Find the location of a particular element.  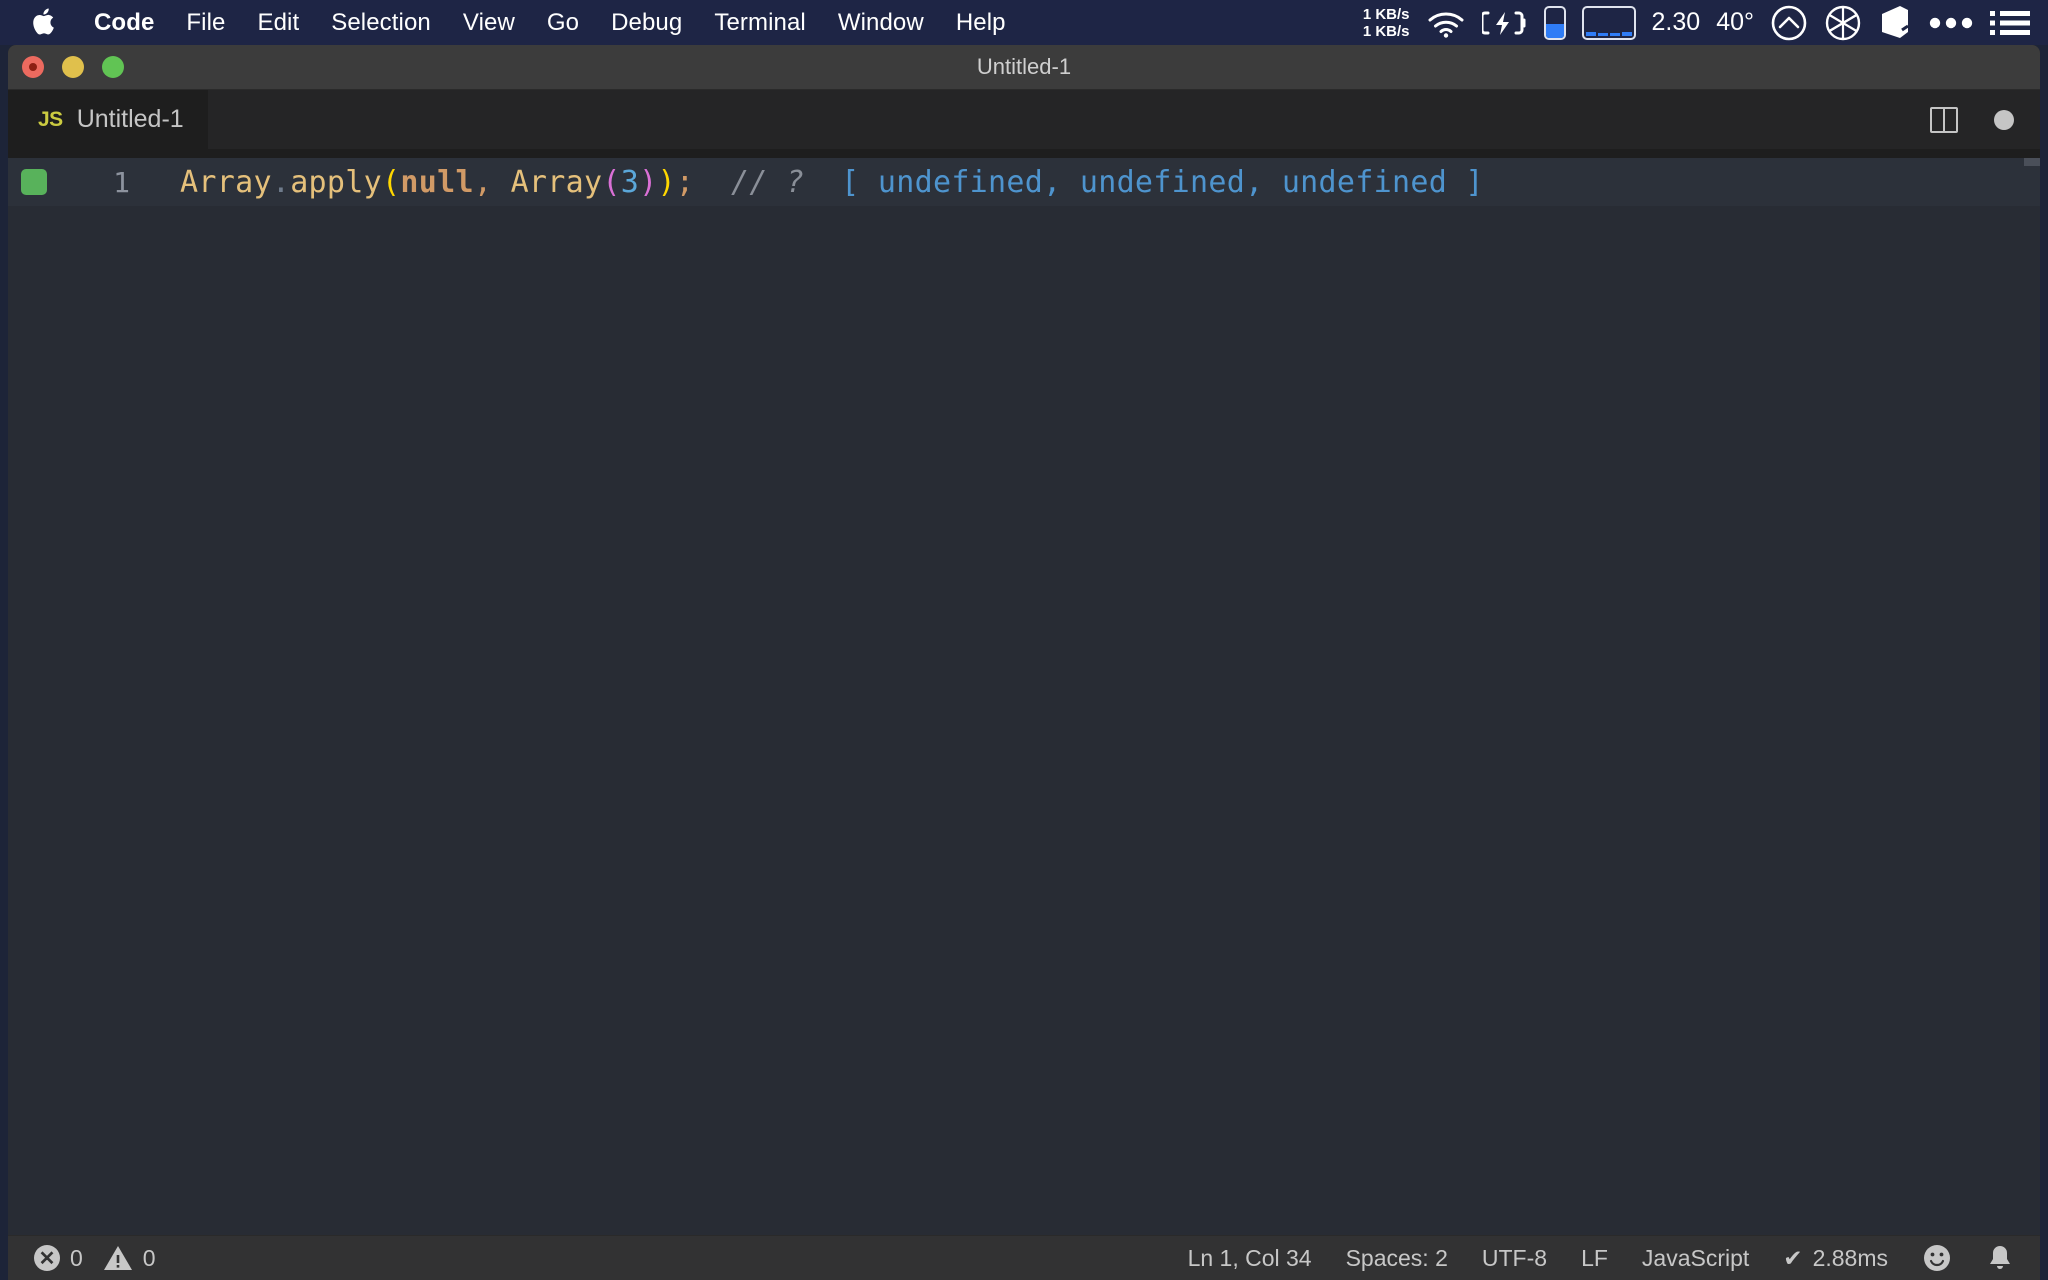

cpu-meter-icon is located at coordinates (1608, 22).